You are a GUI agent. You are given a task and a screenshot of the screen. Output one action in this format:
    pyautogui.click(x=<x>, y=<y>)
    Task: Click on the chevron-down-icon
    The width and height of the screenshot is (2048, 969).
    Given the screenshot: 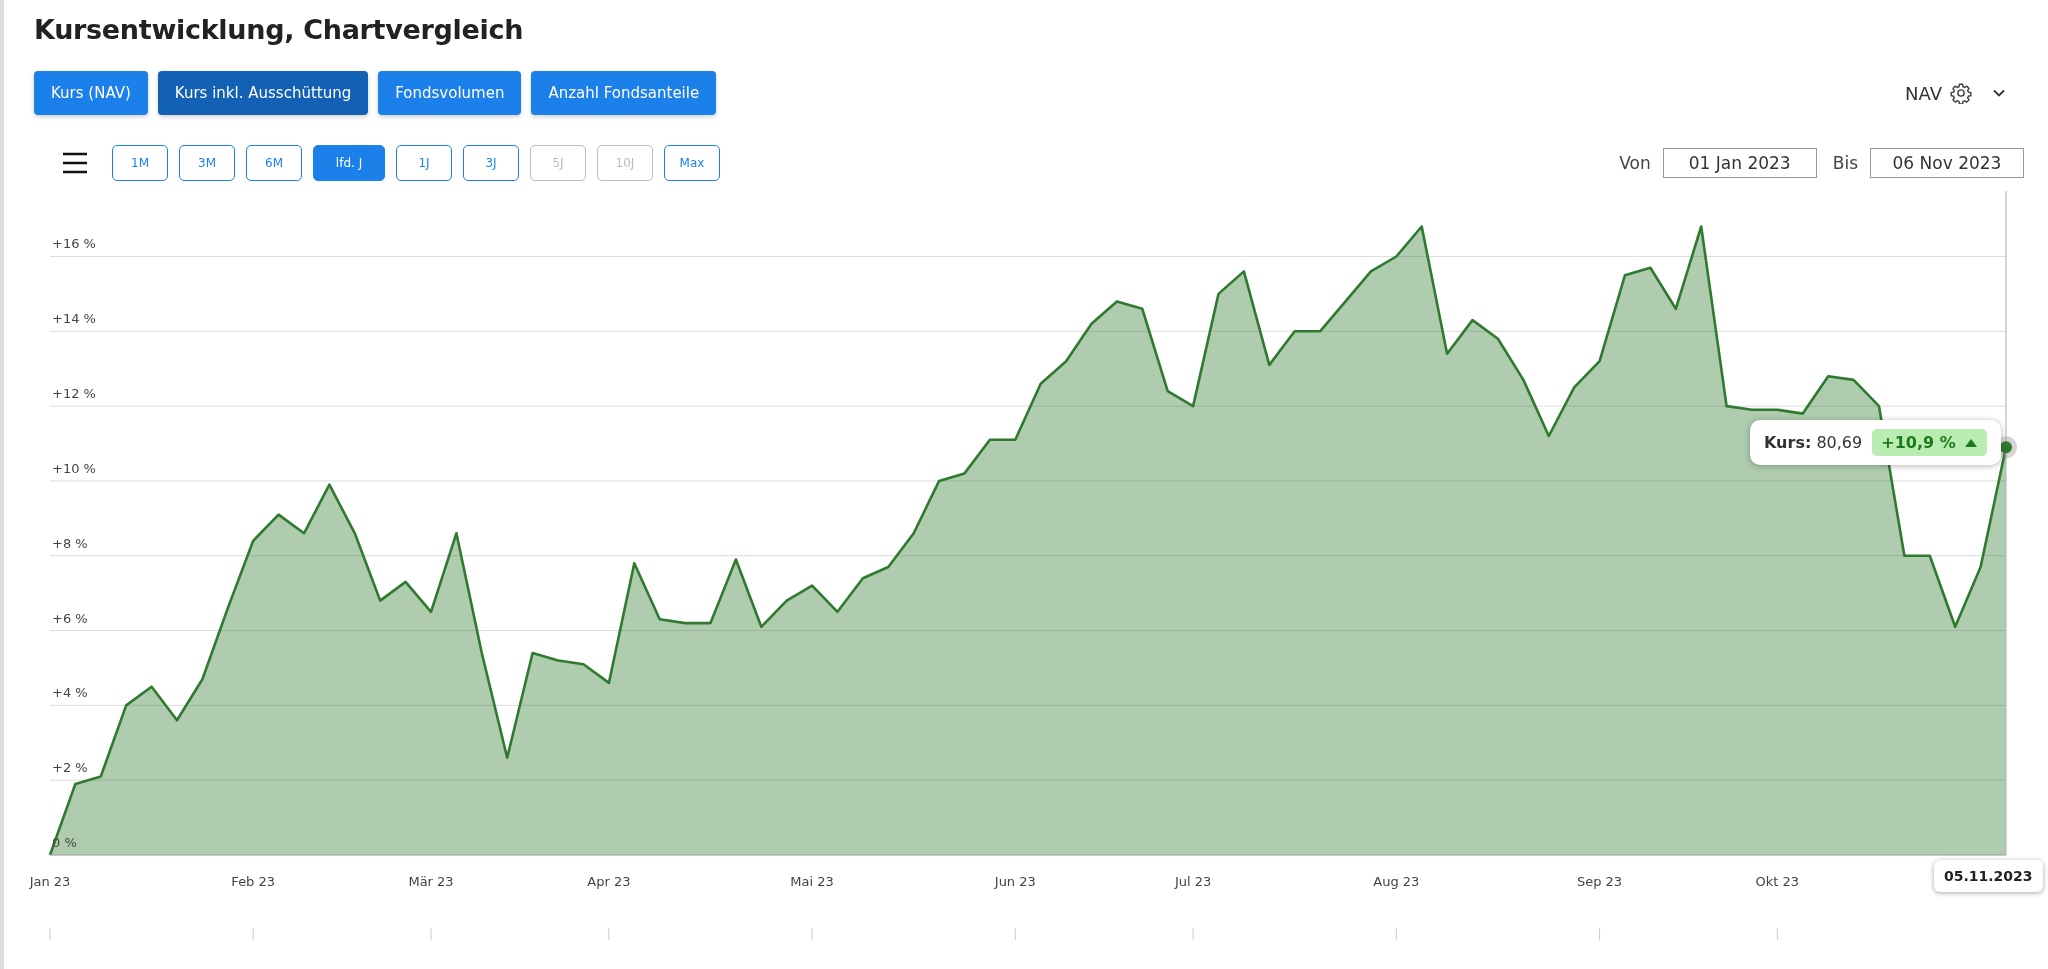 What is the action you would take?
    pyautogui.click(x=1999, y=93)
    